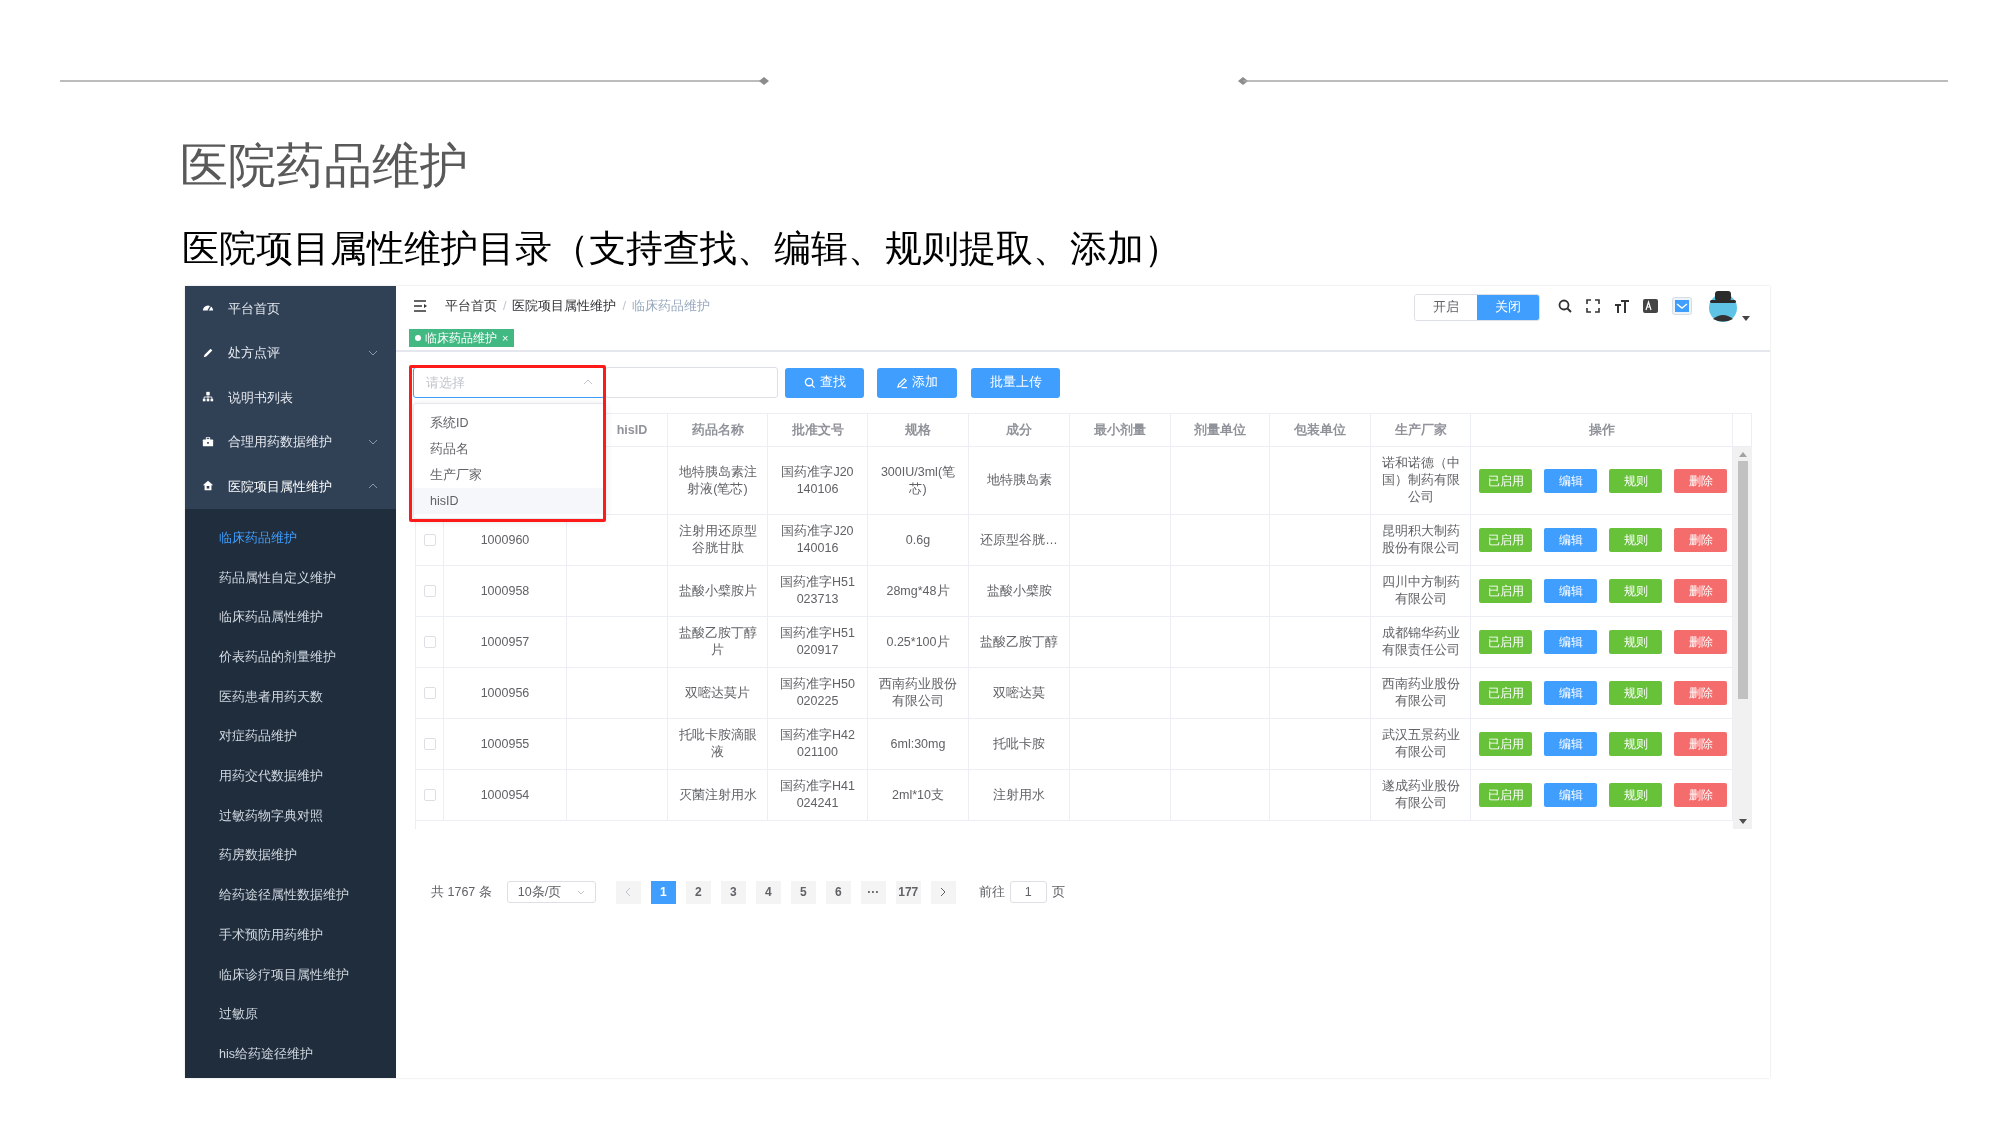  Describe the element at coordinates (290, 538) in the screenshot. I see `sidebar-subitem: 临床药品维护` at that location.